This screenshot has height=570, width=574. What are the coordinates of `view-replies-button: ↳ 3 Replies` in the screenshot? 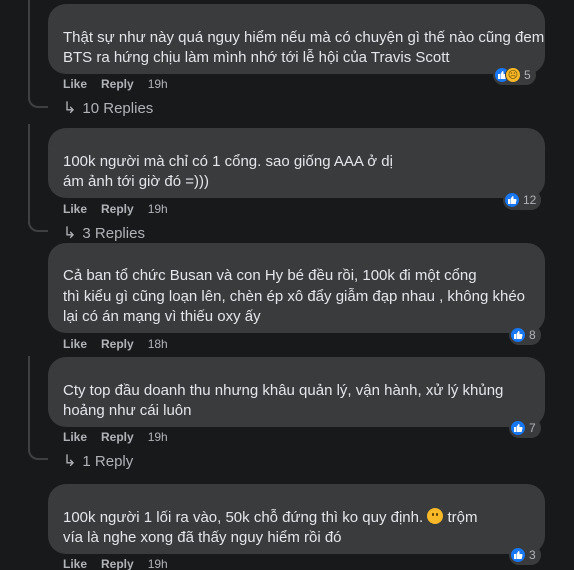 It's located at (104, 233).